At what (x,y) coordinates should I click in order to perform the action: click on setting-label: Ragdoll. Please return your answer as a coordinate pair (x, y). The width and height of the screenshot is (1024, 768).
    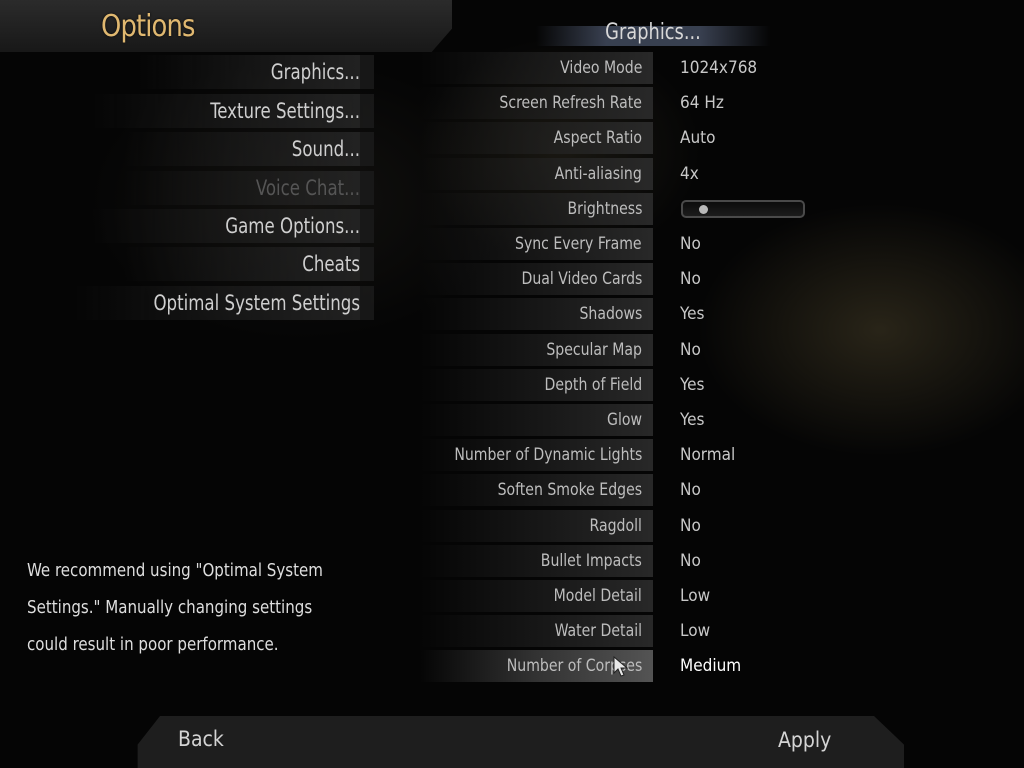
    Looking at the image, I should click on (615, 526).